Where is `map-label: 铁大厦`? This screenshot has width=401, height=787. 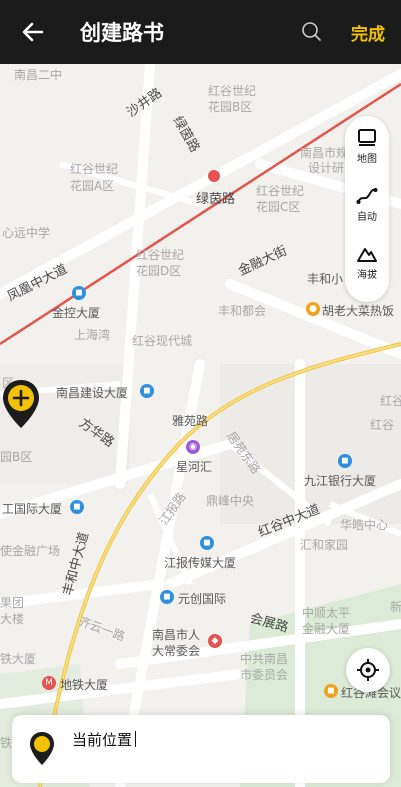 map-label: 铁大厦 is located at coordinates (18, 659).